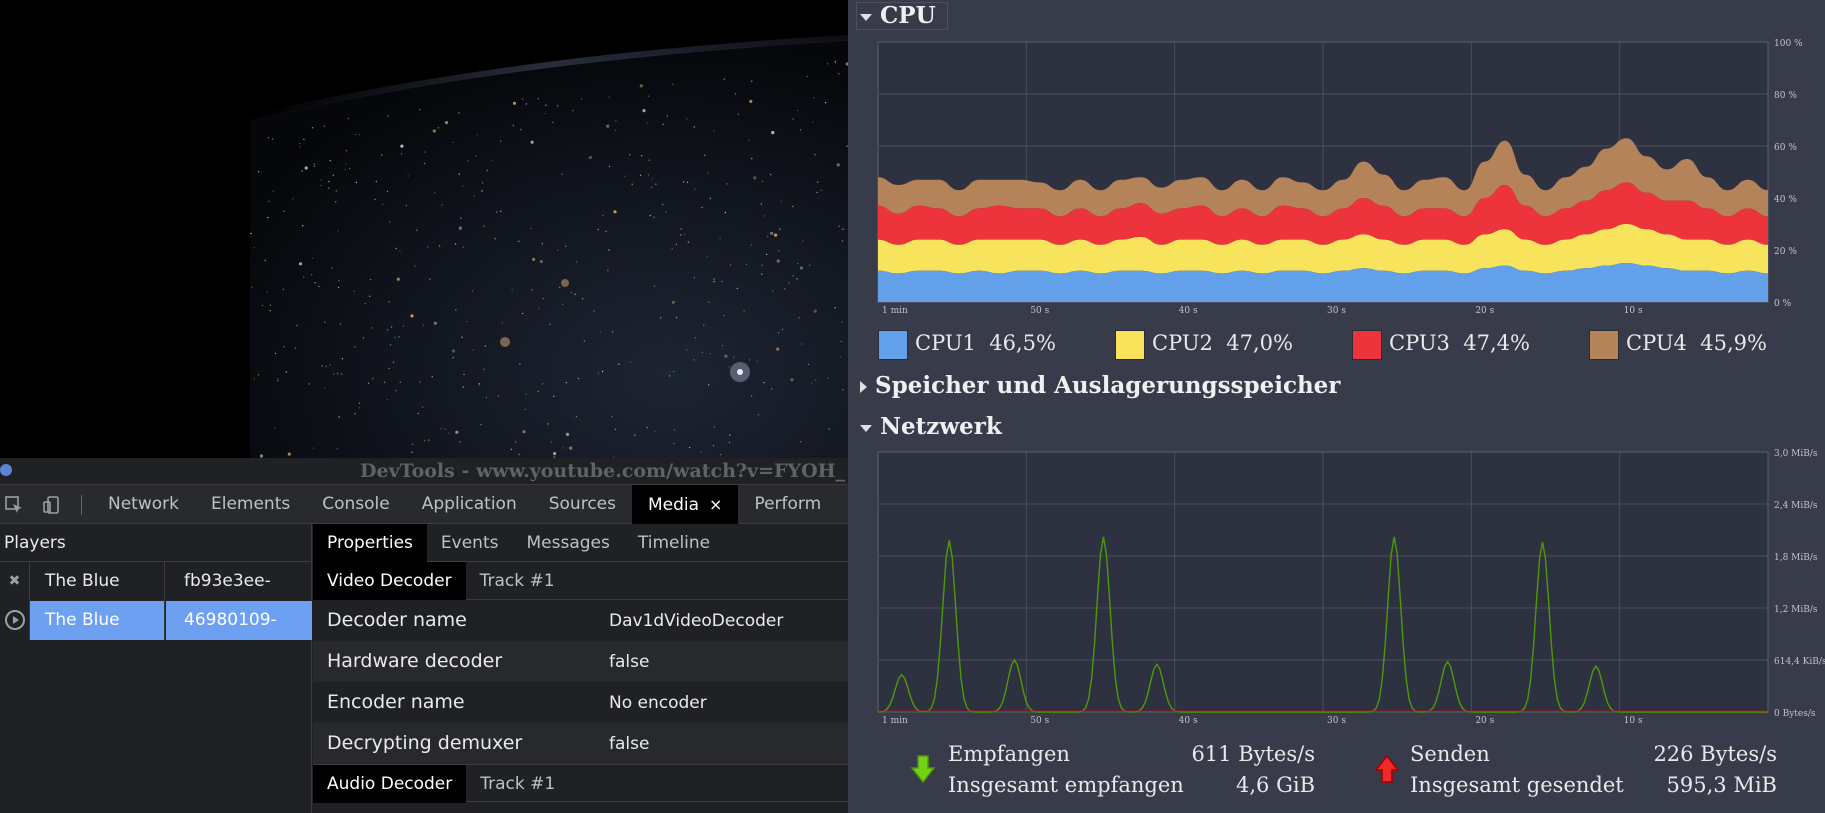 The image size is (1825, 813). I want to click on device-toolbar-icon, so click(52, 505).